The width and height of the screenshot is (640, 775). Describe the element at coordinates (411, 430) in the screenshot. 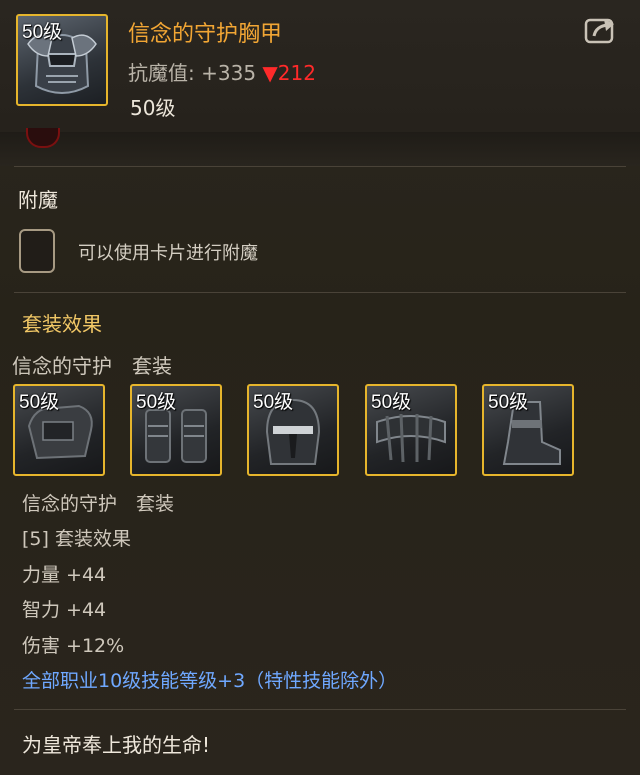

I see `set-piece-belt: 50级` at that location.